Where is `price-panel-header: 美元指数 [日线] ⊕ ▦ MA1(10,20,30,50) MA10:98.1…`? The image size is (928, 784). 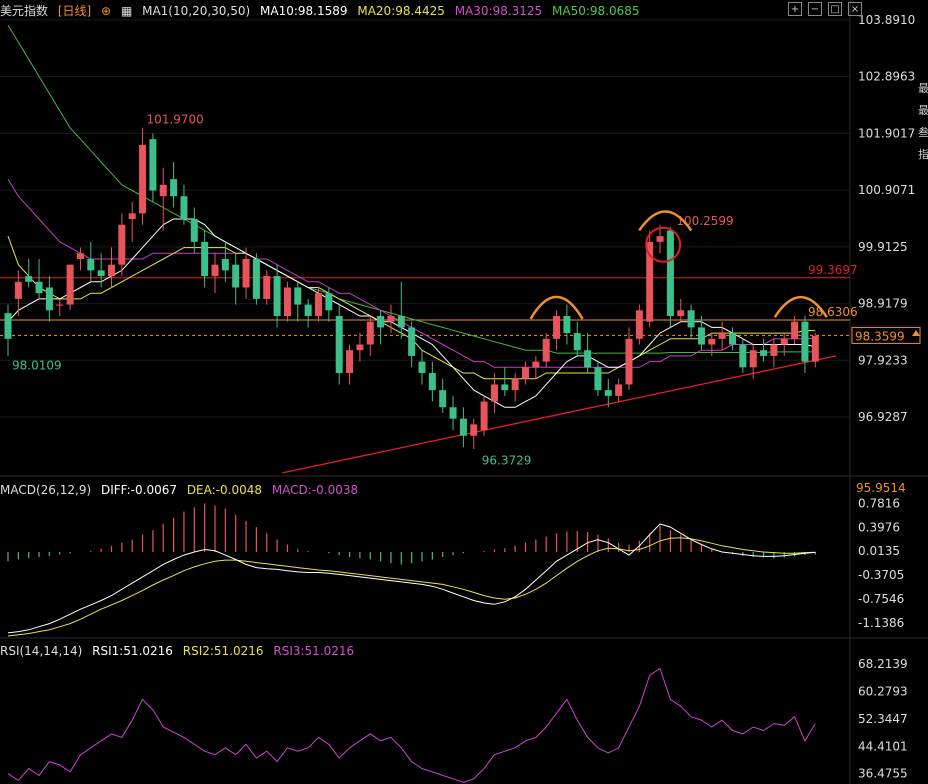
price-panel-header: 美元指数 [日线] ⊕ ▦ MA1(10,20,30,50) MA10:98.1… is located at coordinates (425, 11).